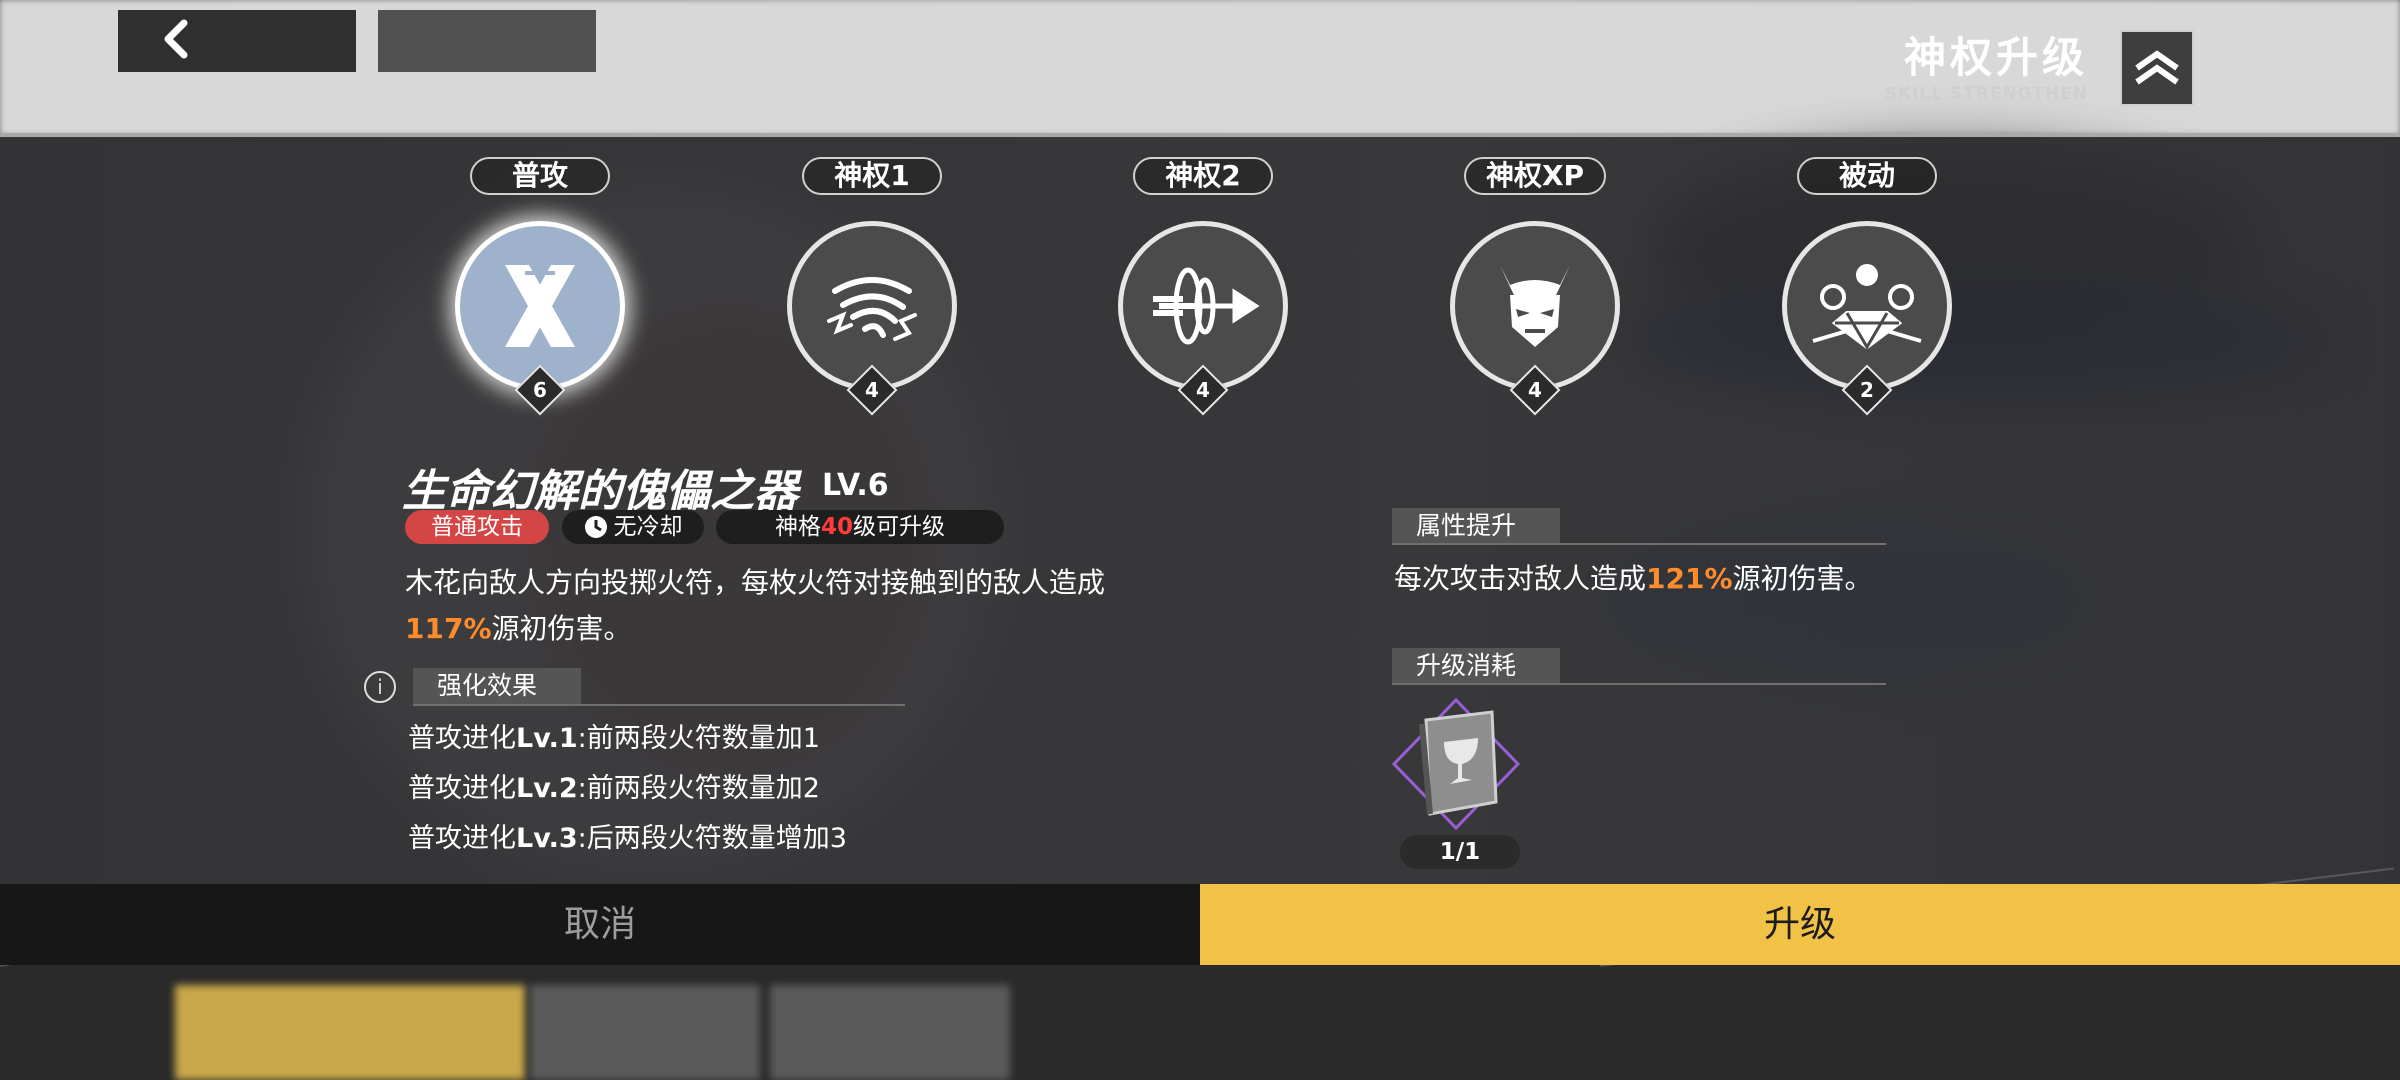 The image size is (2400, 1080). What do you see at coordinates (1867, 318) in the screenshot?
I see `diamond-orbs-icon: 2` at bounding box center [1867, 318].